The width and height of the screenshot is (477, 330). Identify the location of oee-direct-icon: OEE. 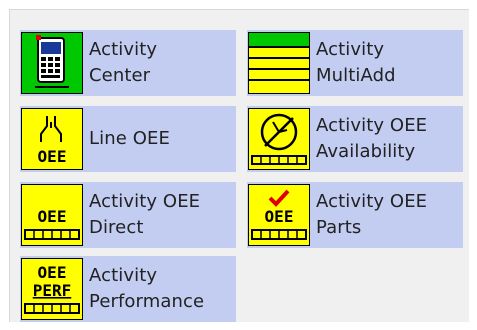
(52, 215).